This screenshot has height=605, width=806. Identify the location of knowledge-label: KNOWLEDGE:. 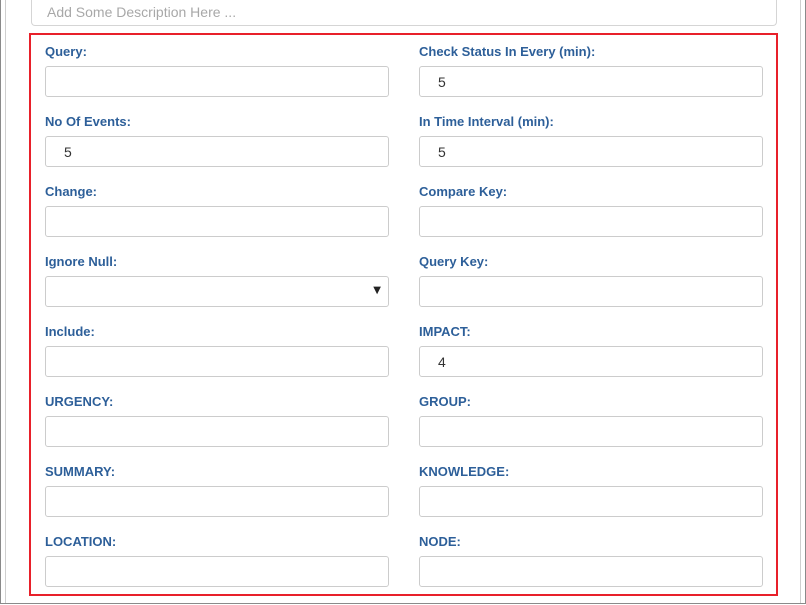
(464, 471).